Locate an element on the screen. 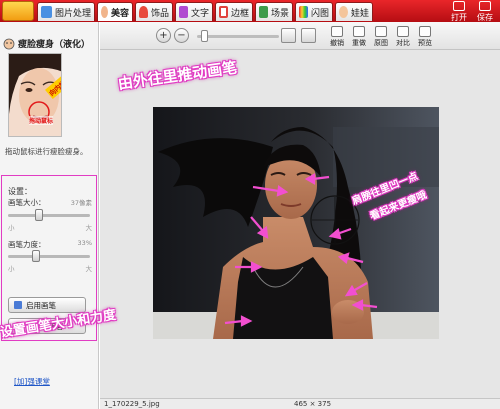 This screenshot has width=500, height=409. save-button: 保存 is located at coordinates (485, 11).